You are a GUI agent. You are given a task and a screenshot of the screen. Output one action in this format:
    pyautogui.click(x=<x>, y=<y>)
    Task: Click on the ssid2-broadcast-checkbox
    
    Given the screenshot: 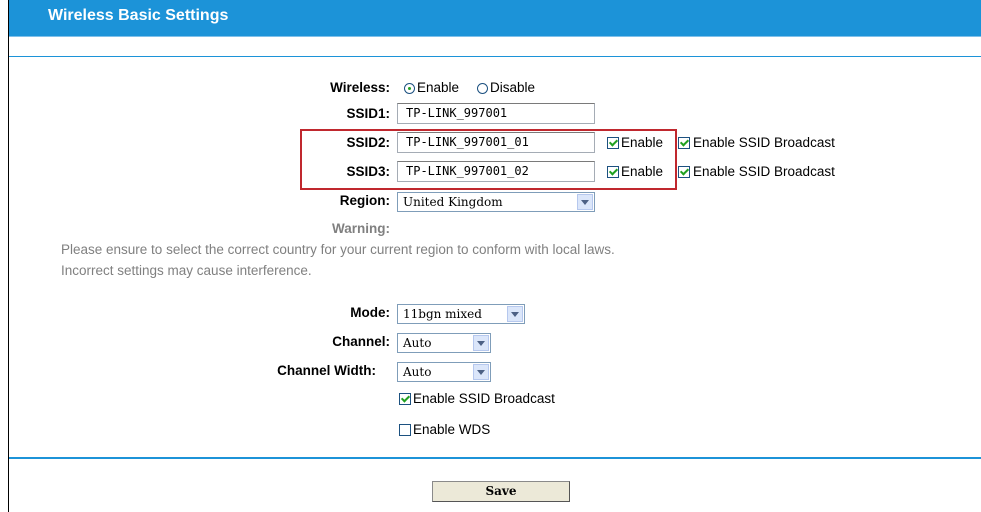 What is the action you would take?
    pyautogui.click(x=684, y=143)
    